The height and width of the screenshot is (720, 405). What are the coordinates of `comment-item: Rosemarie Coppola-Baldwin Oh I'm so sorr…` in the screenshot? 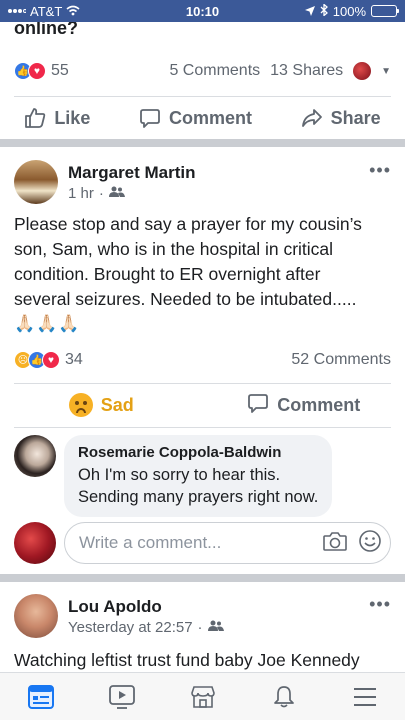 It's located at (202, 476).